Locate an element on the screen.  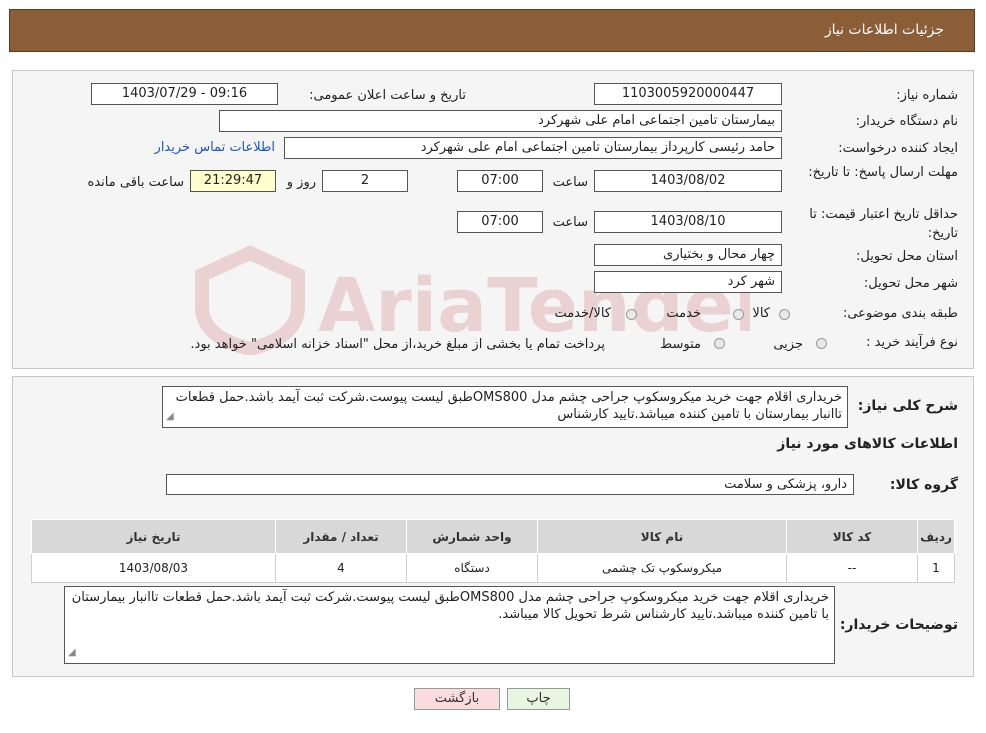
buyer-contact-link: اطلاعات تماس خریدار is located at coordinates (215, 147).